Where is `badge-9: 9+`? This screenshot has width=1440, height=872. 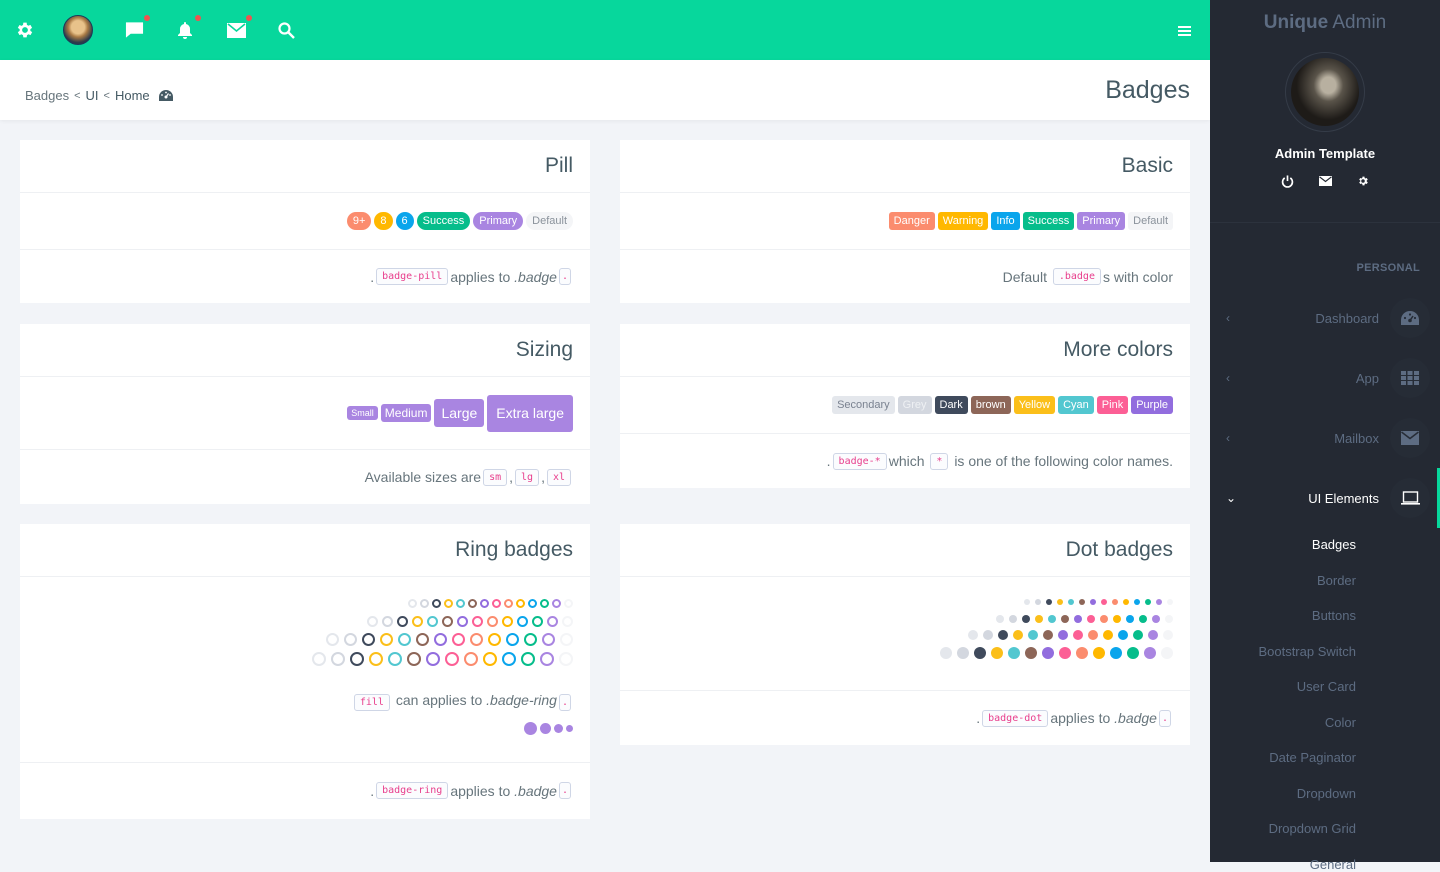 badge-9: 9+ is located at coordinates (359, 221).